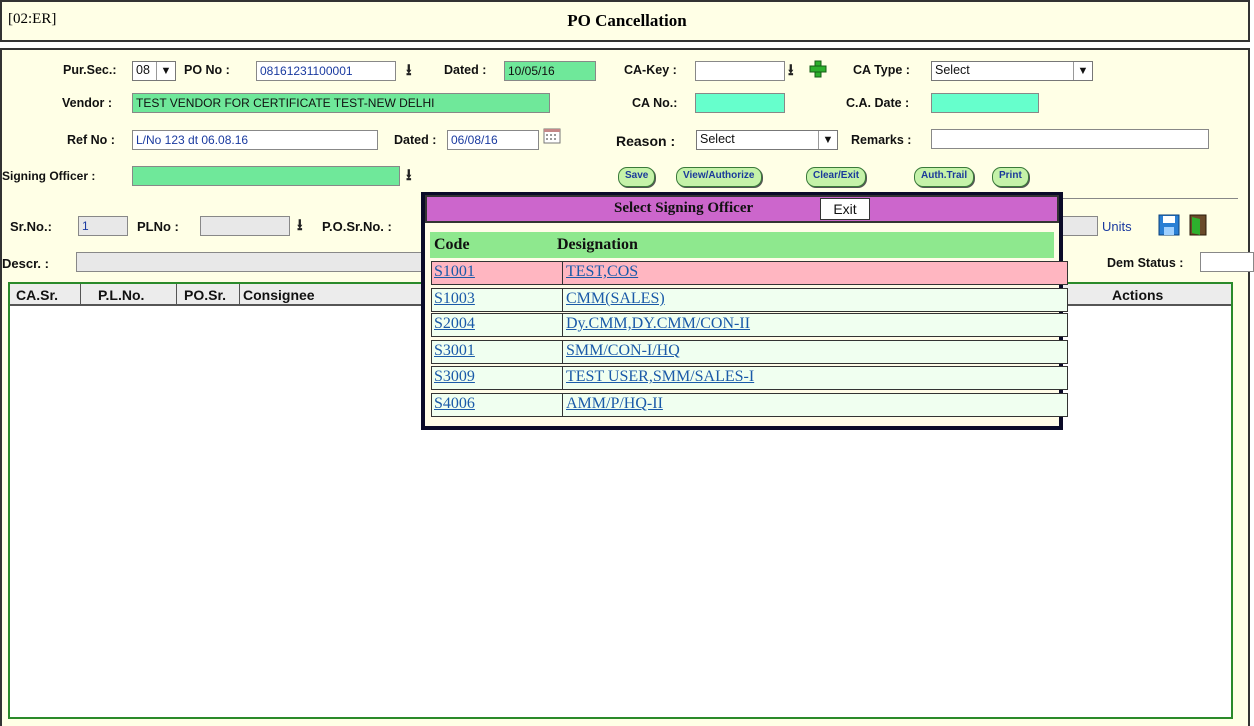  I want to click on popup-col-code: Code, so click(452, 244).